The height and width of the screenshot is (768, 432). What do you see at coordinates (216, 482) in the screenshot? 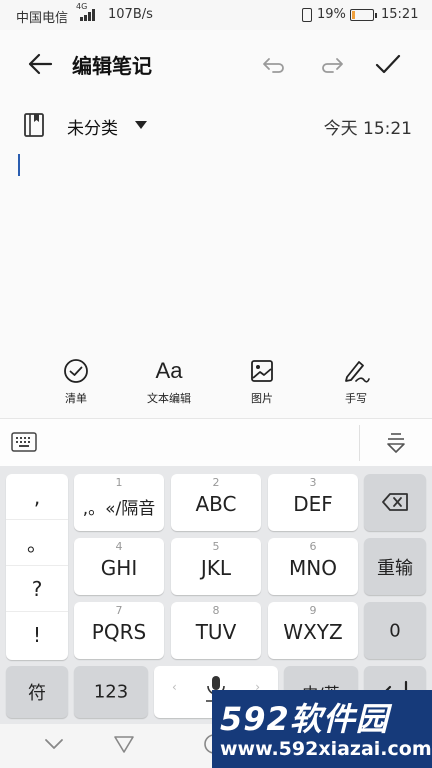
I see `key-2-number: 2` at bounding box center [216, 482].